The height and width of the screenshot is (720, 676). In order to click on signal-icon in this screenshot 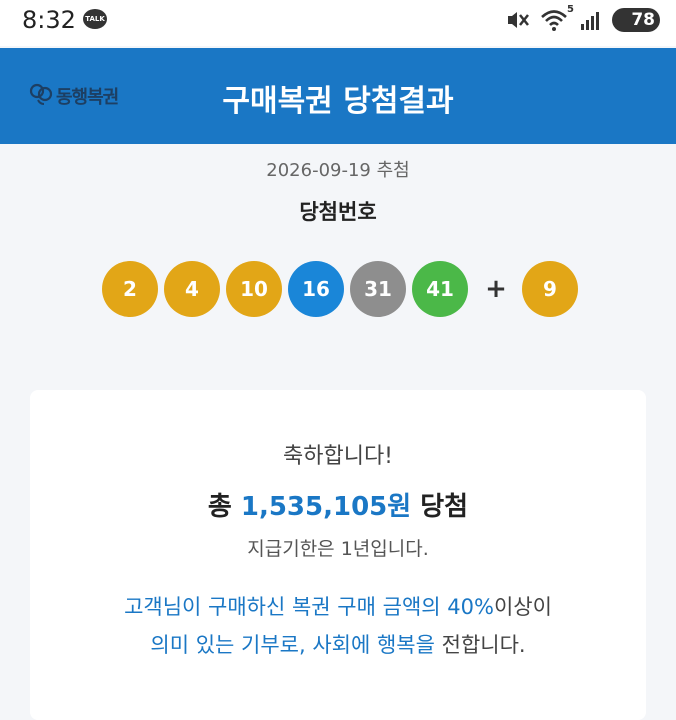, I will do `click(591, 20)`.